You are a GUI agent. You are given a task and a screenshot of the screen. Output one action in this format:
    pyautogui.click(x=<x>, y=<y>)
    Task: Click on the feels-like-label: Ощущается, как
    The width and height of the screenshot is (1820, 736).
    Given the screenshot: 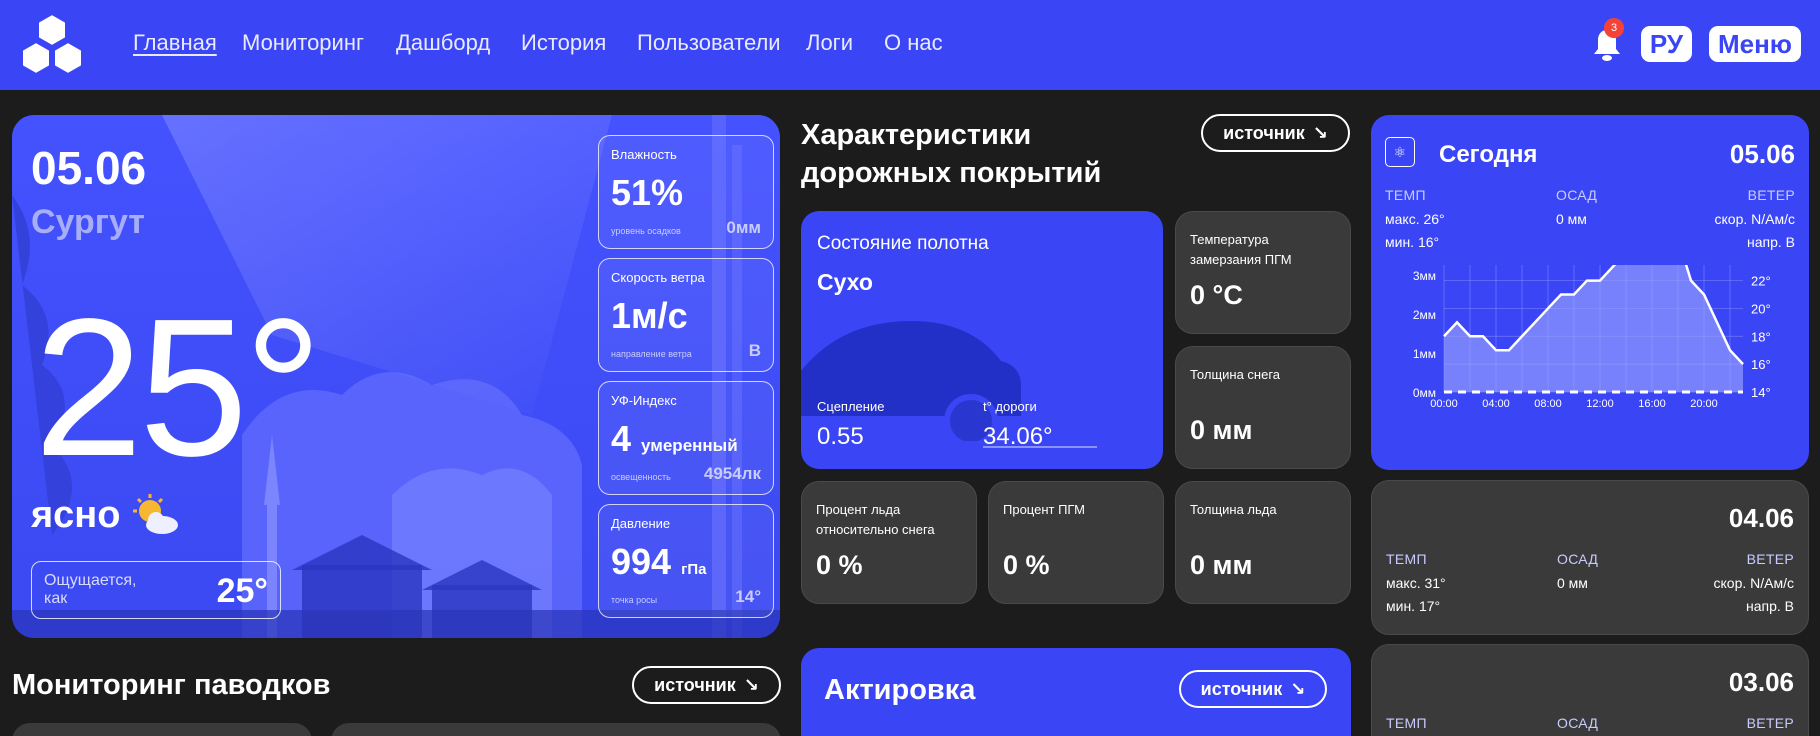 What is the action you would take?
    pyautogui.click(x=90, y=589)
    